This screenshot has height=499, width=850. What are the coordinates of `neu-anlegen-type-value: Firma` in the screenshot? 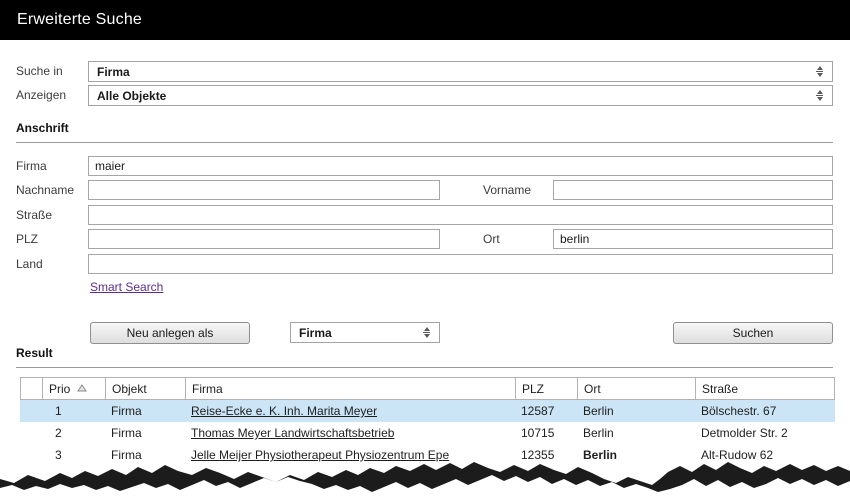 It's located at (315, 332).